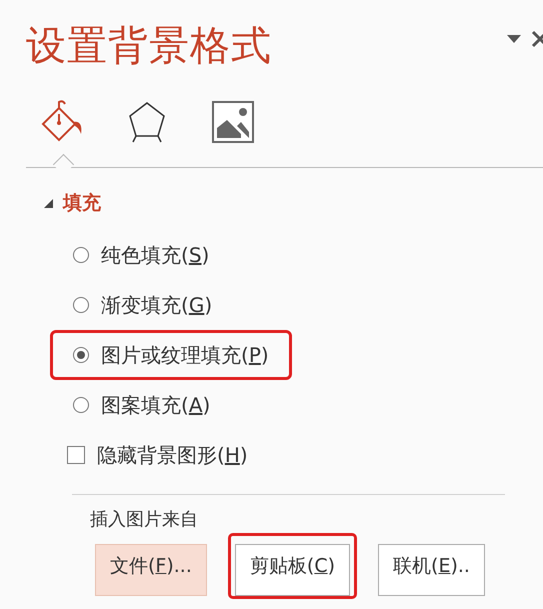 The width and height of the screenshot is (543, 609). What do you see at coordinates (156, 305) in the screenshot?
I see `option-label: 渐变填充(G)` at bounding box center [156, 305].